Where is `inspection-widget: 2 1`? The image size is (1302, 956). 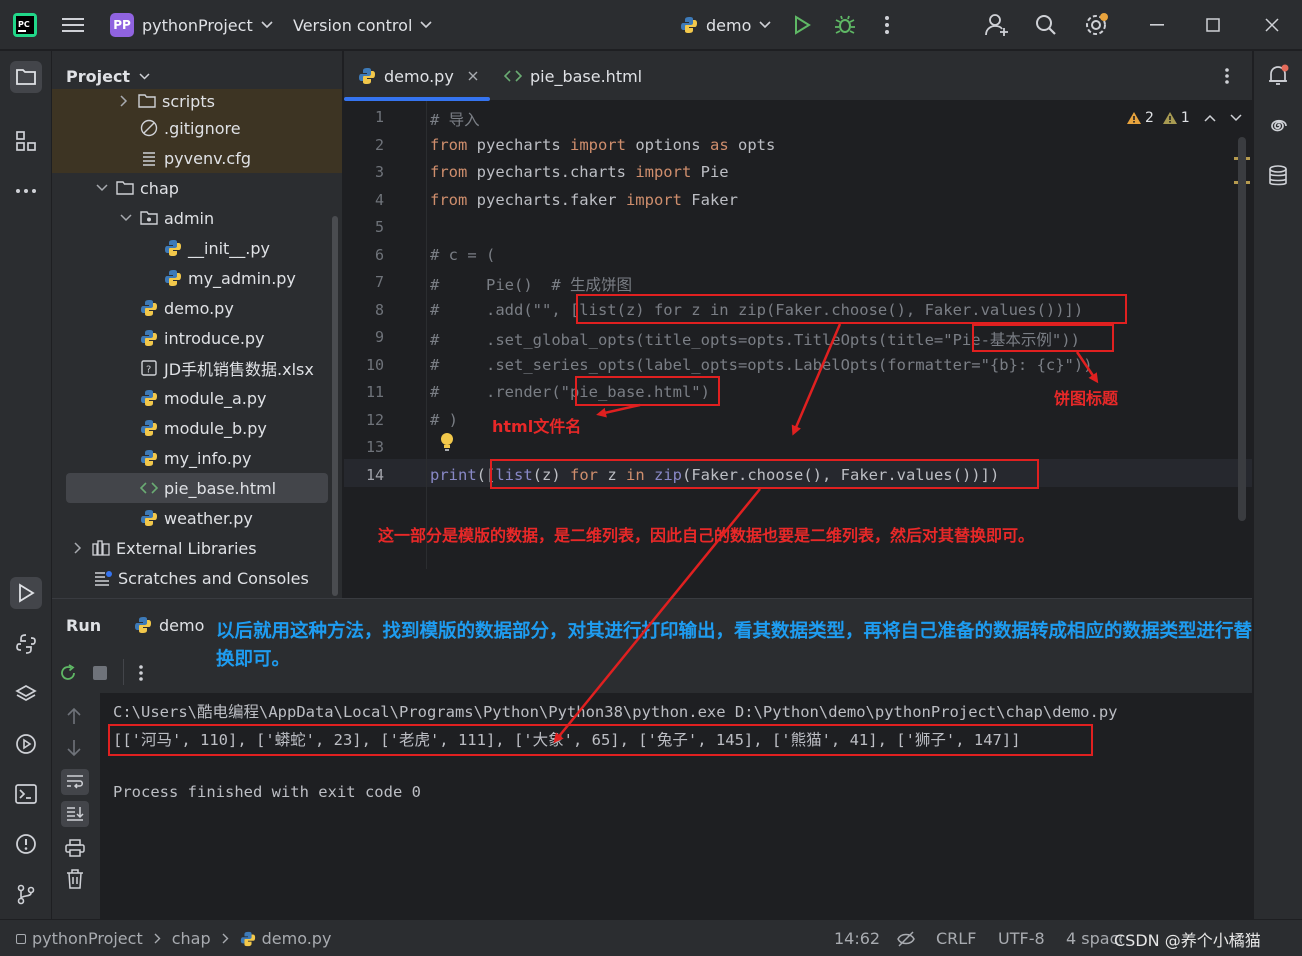
inspection-widget: 2 1 is located at coordinates (1184, 118).